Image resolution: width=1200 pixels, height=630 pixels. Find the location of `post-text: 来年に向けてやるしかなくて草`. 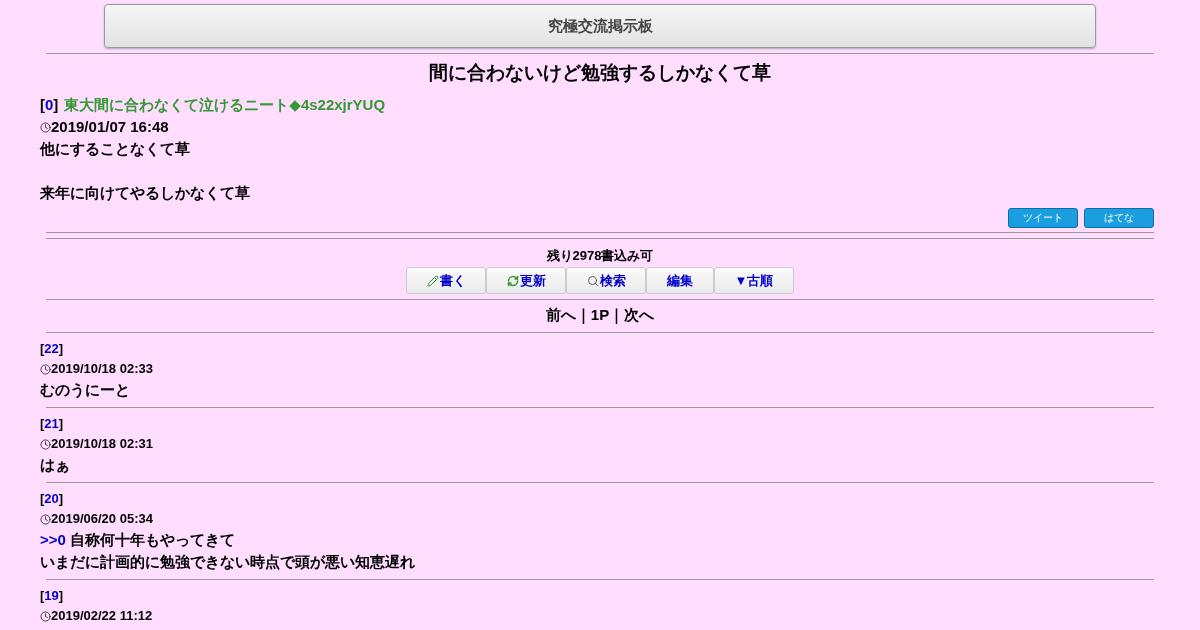

post-text: 来年に向けてやるしかなくて草 is located at coordinates (145, 193).